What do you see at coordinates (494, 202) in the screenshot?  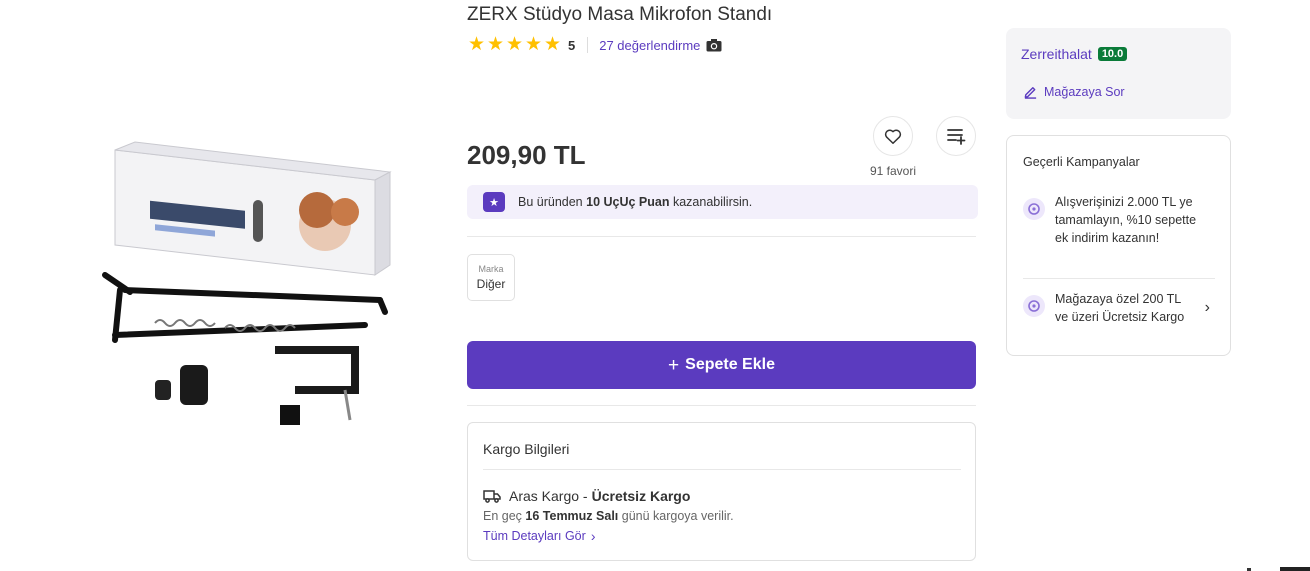 I see `star-badge-icon: ★` at bounding box center [494, 202].